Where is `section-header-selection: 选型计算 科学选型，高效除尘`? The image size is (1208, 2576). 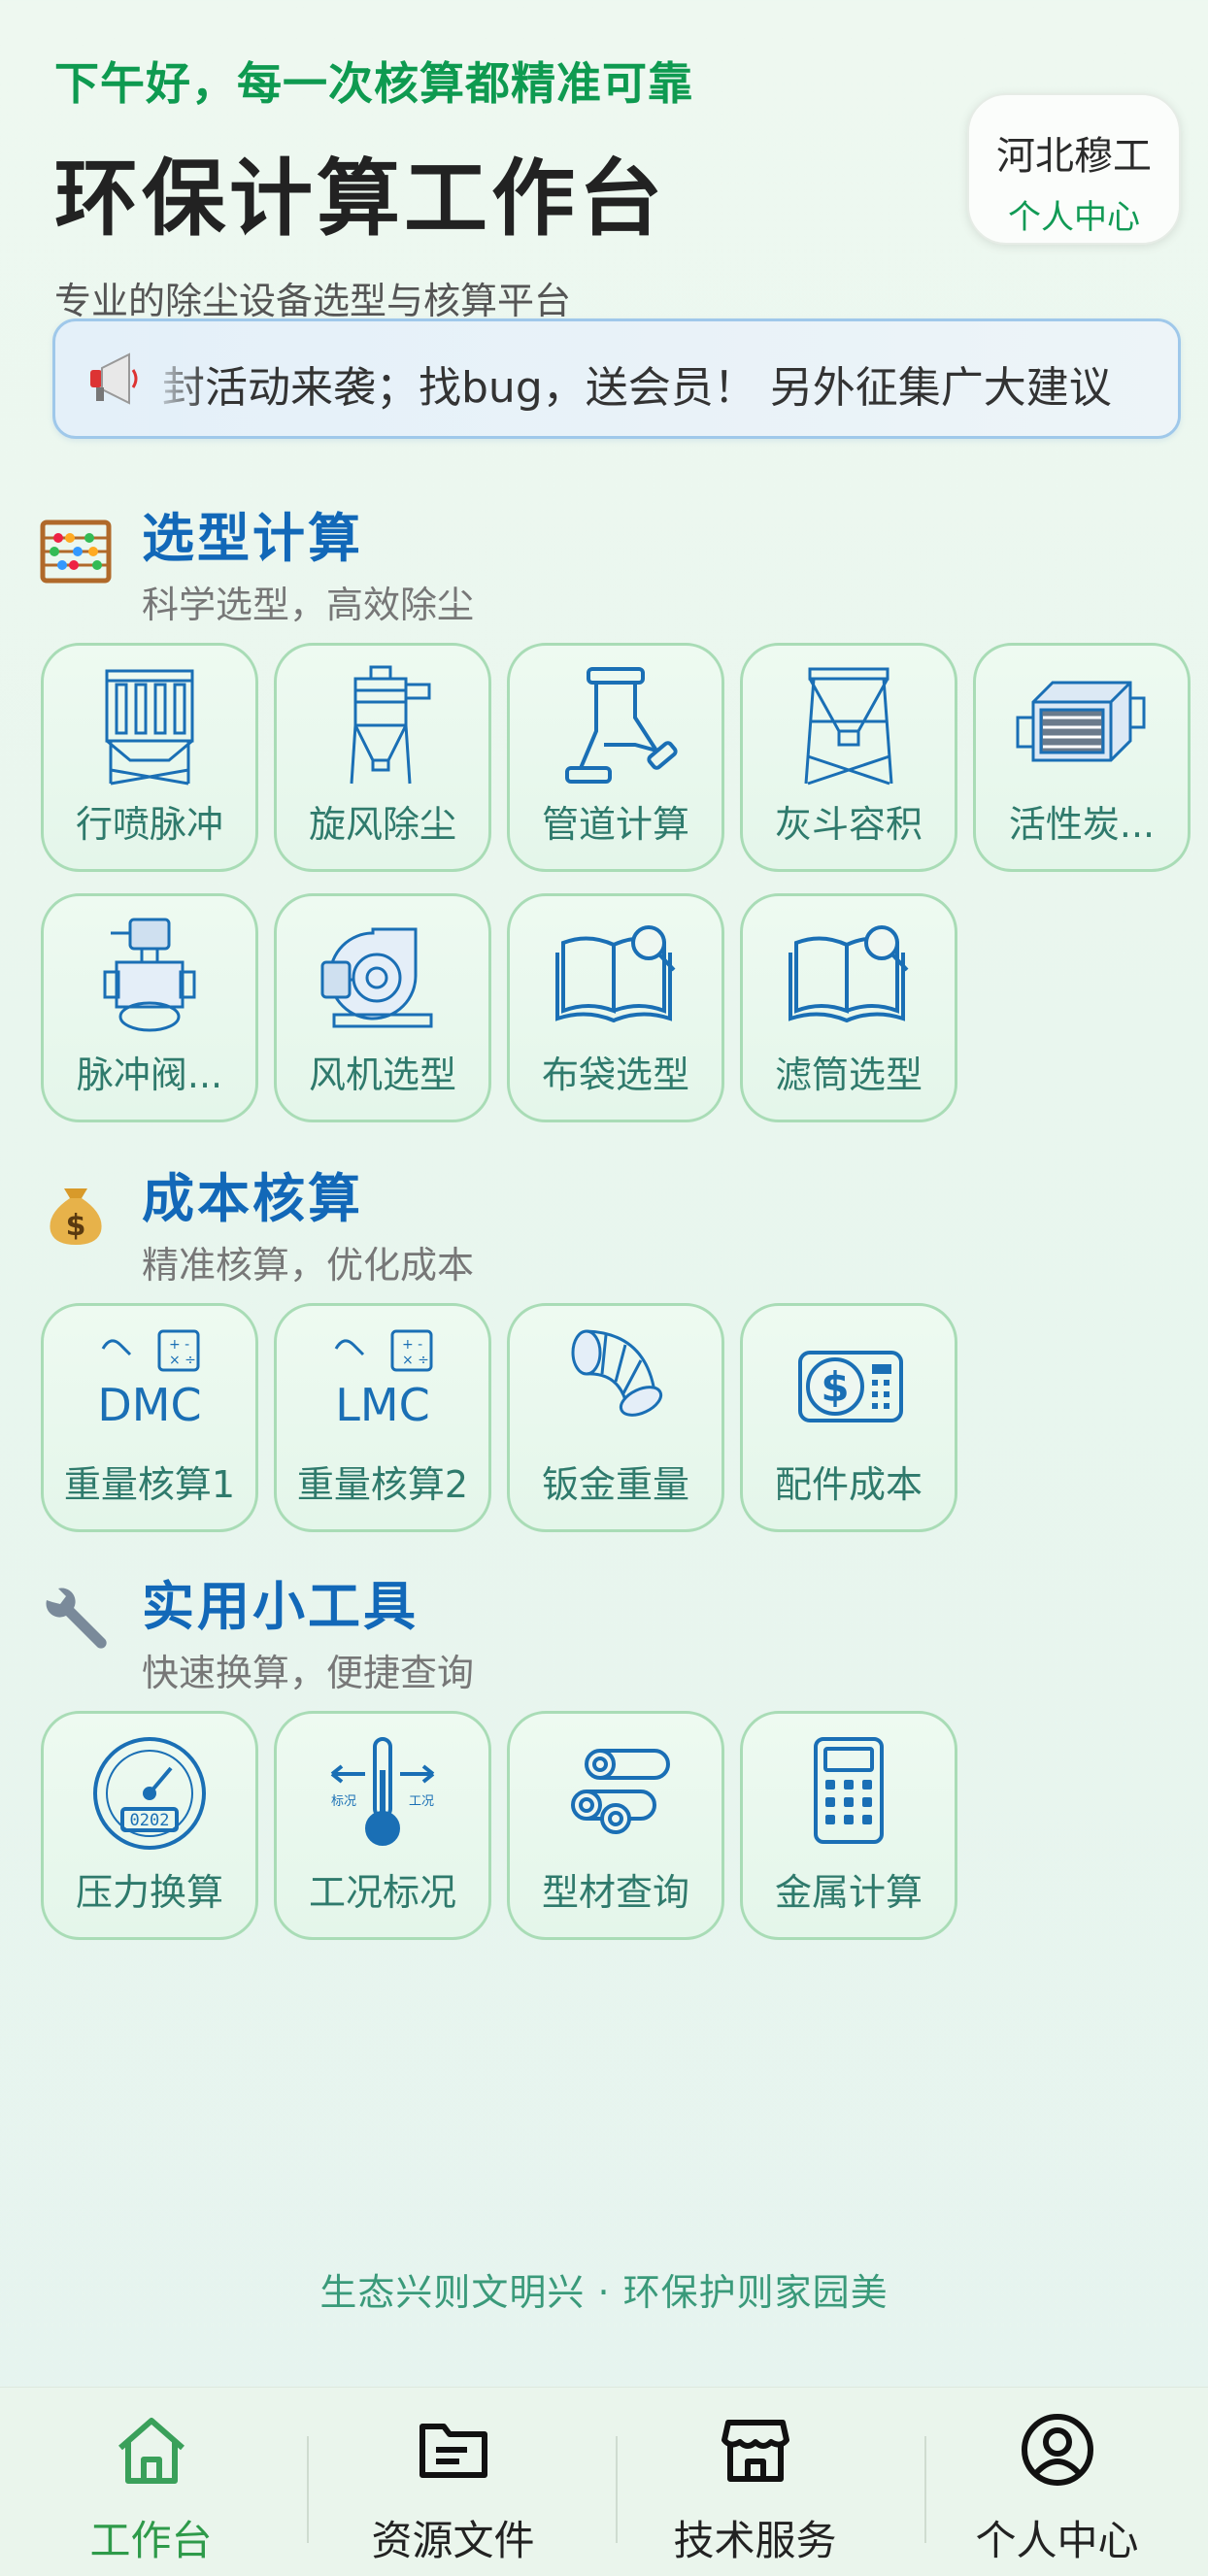
section-header-selection: 选型计算 科学选型，高效除尘 is located at coordinates (379, 561).